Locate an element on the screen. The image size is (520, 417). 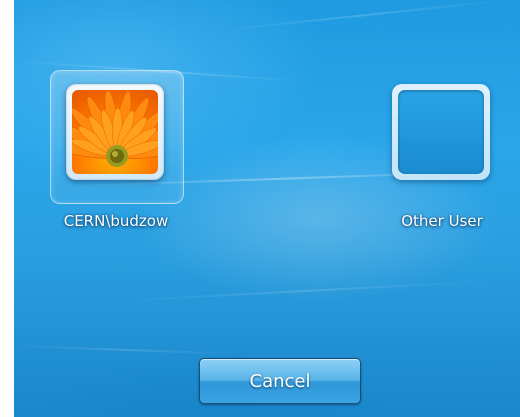
other-user-picture-frame is located at coordinates (441, 132).